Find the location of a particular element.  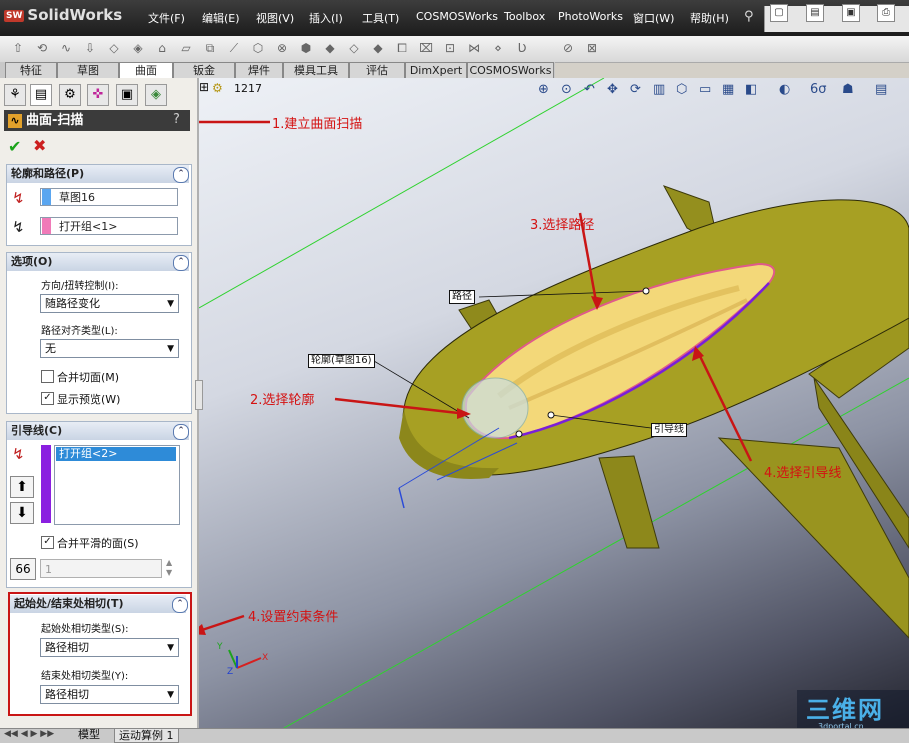

tab-dimxpert: DimXpert is located at coordinates (436, 70).